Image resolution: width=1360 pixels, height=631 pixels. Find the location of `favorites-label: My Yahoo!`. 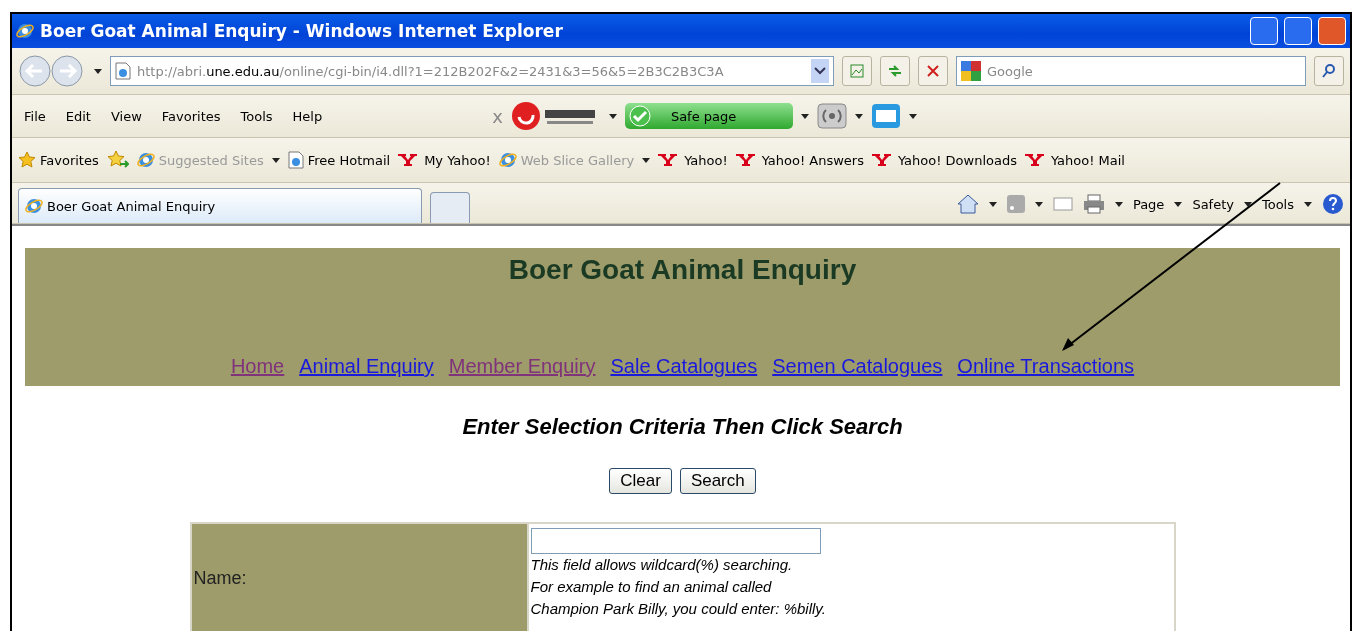

favorites-label: My Yahoo! is located at coordinates (457, 160).